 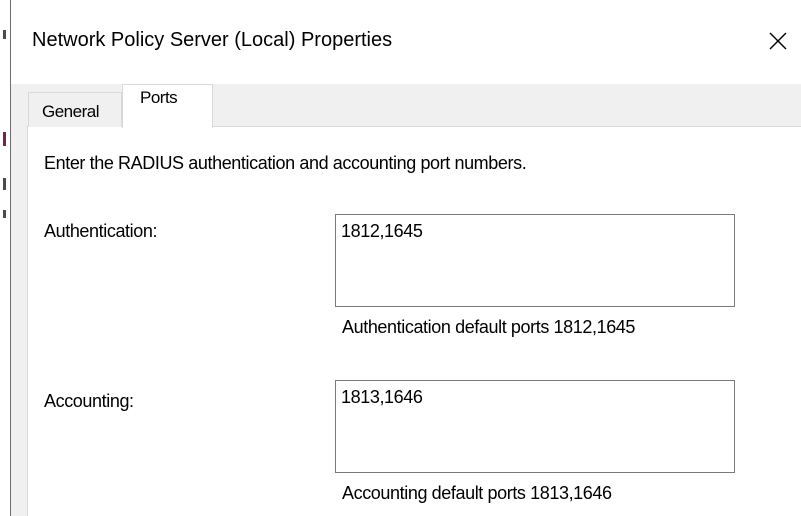 What do you see at coordinates (489, 327) in the screenshot?
I see `authentication-default-hint: Authentication default ports 1812,1645` at bounding box center [489, 327].